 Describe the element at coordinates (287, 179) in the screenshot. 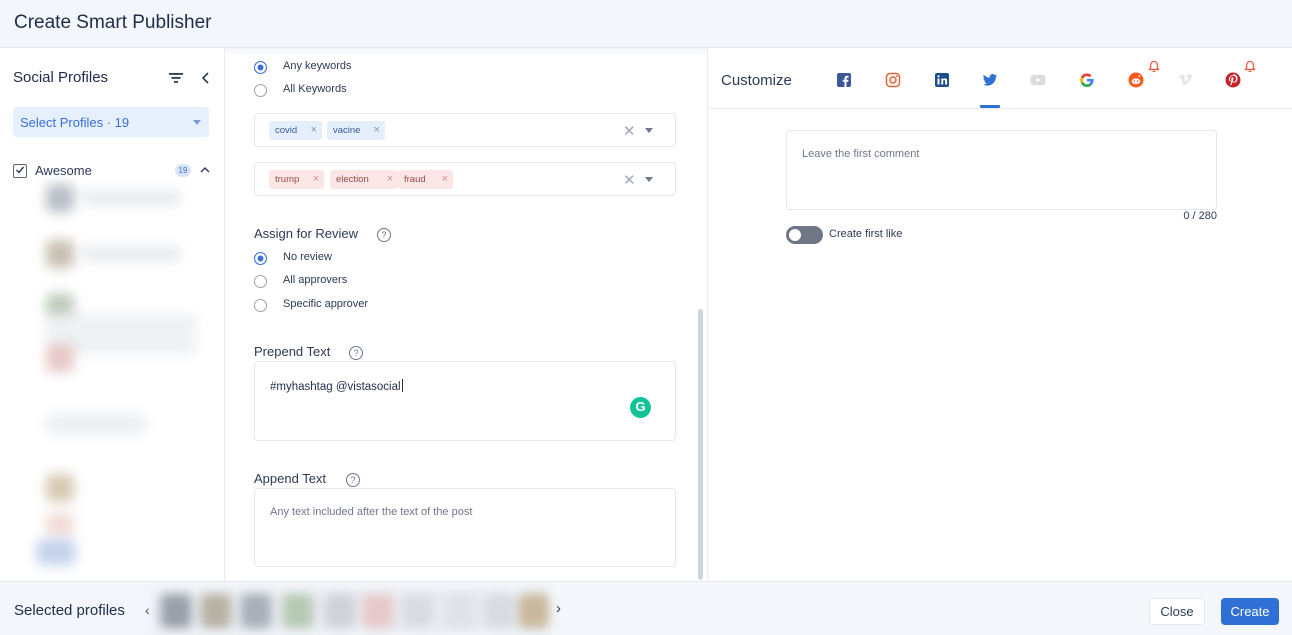

I see `tag-label: trump` at that location.